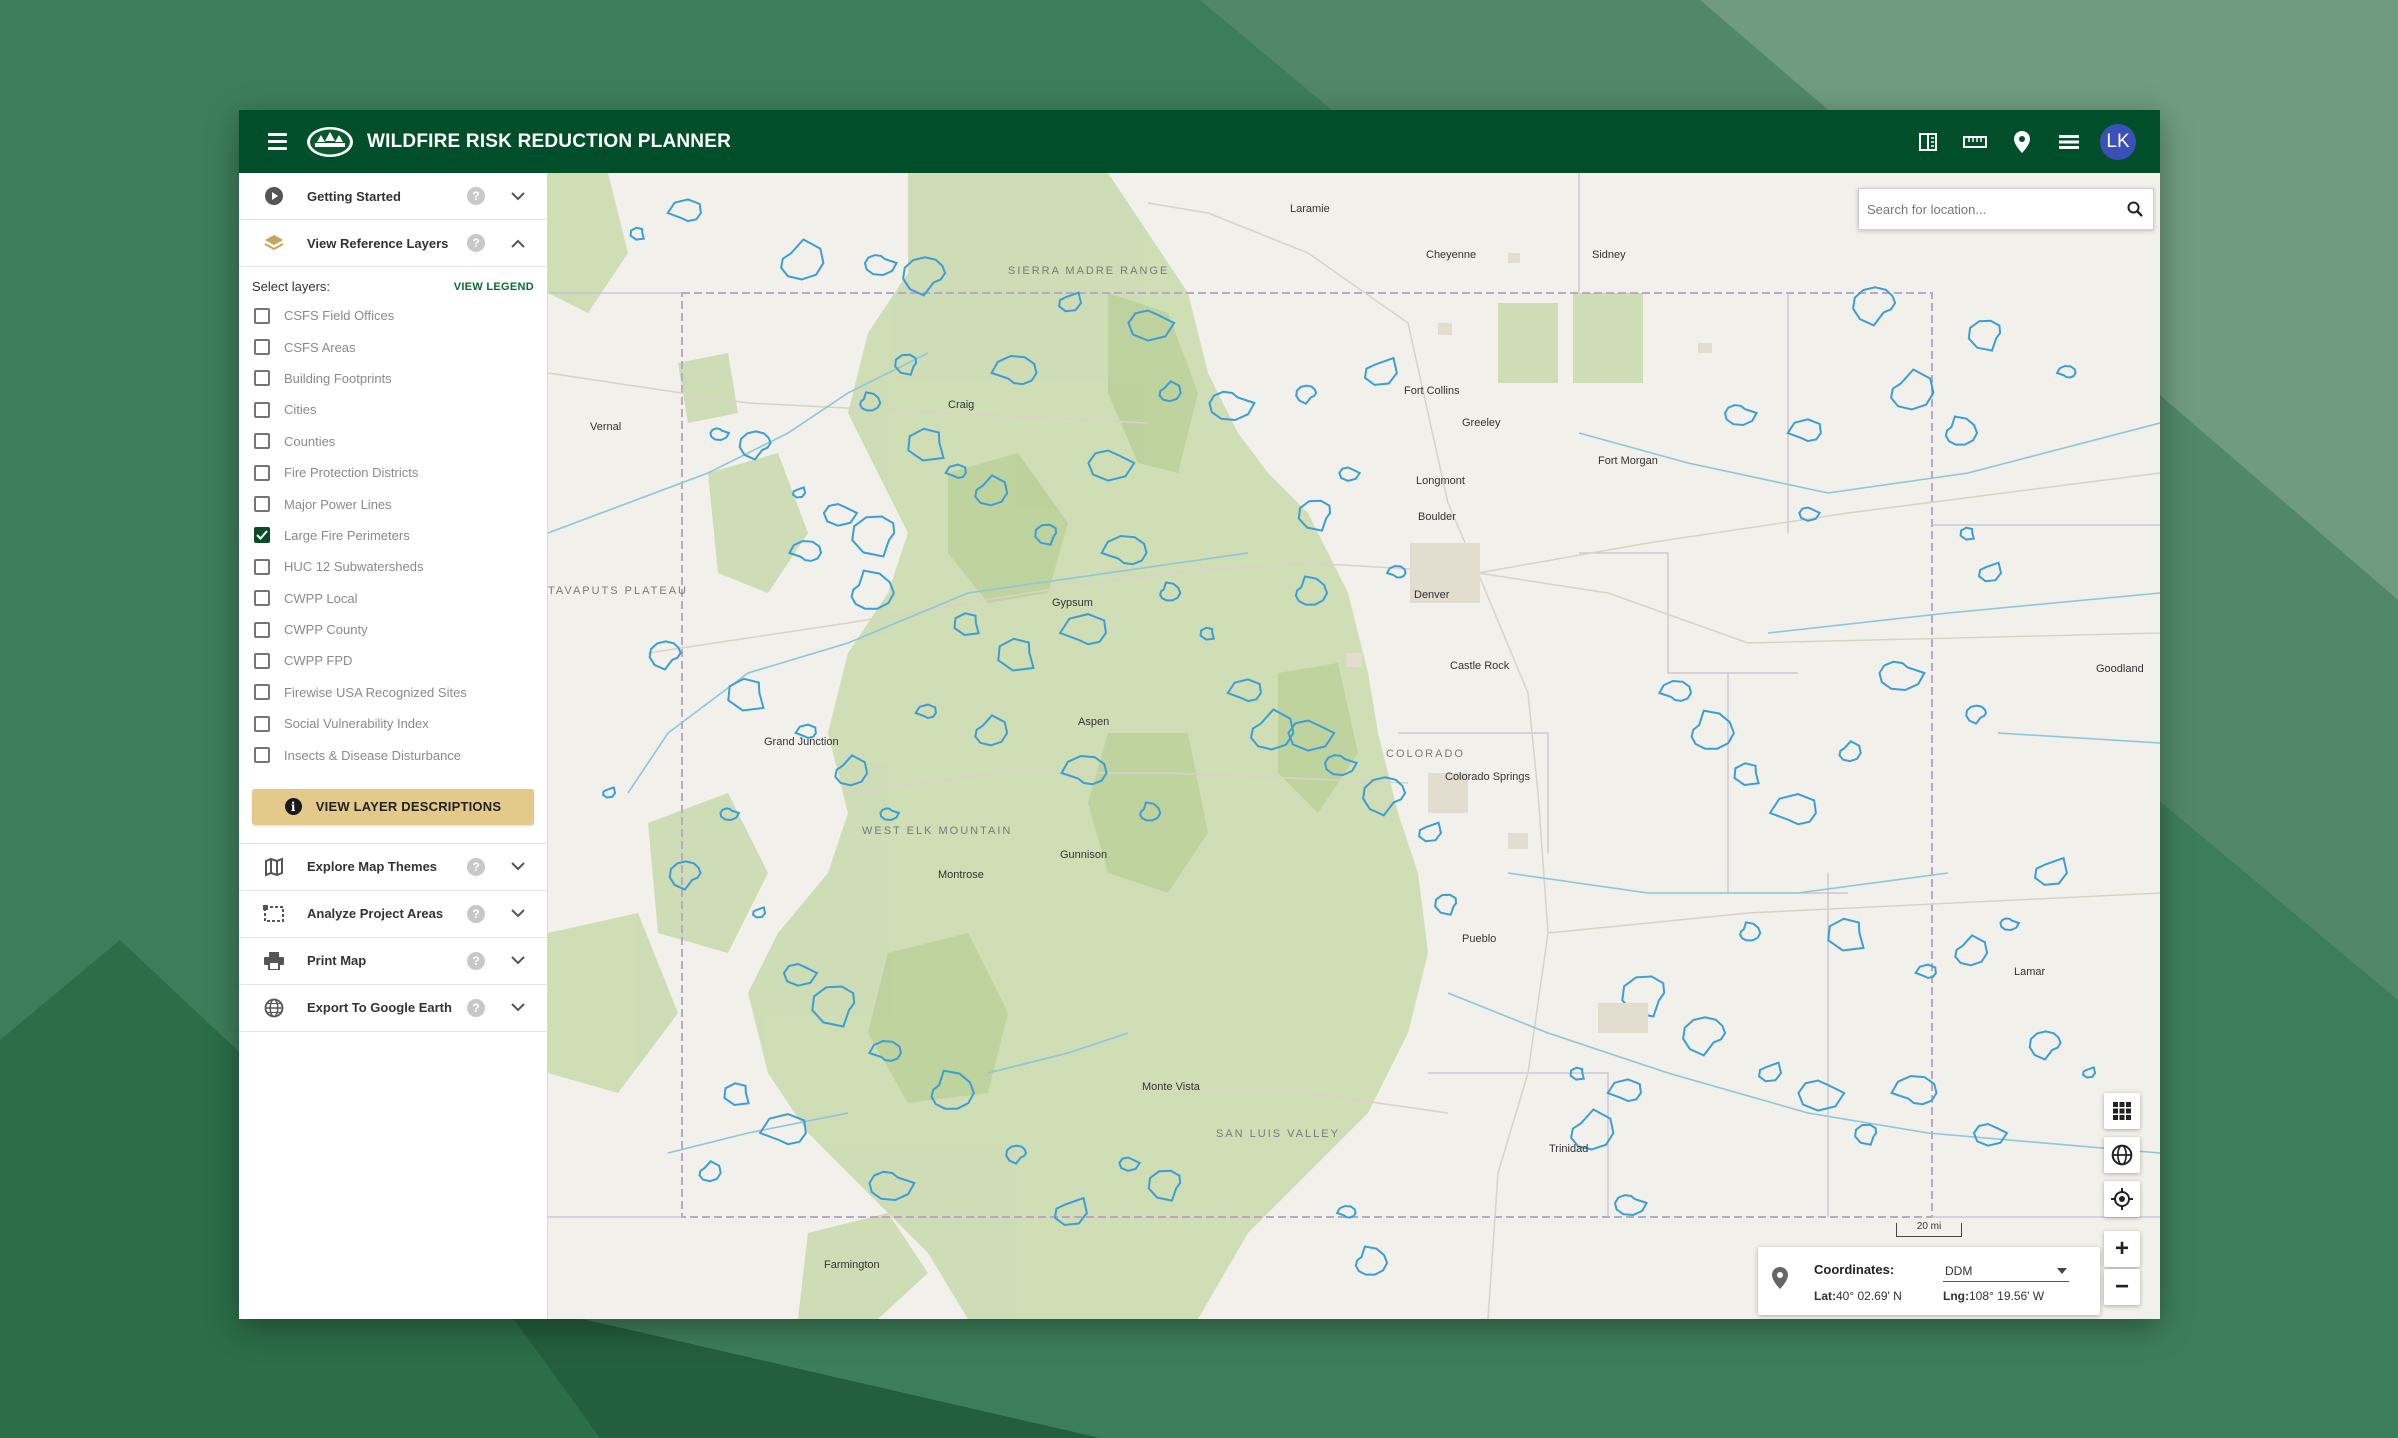  I want to click on map-place-label: Colorado Springs, so click(1487, 777).